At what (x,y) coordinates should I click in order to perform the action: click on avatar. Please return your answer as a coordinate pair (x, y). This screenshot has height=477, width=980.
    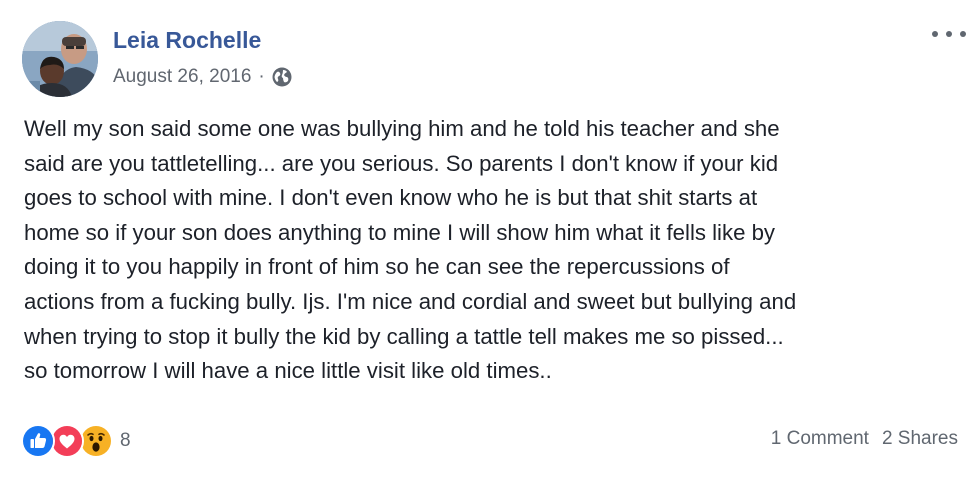
    Looking at the image, I should click on (60, 59).